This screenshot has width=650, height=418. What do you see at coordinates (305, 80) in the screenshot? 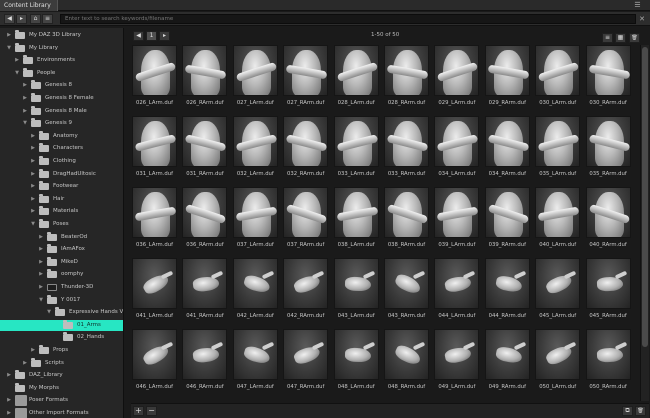
I see `asset-tile: 027_RArm.duf` at bounding box center [305, 80].